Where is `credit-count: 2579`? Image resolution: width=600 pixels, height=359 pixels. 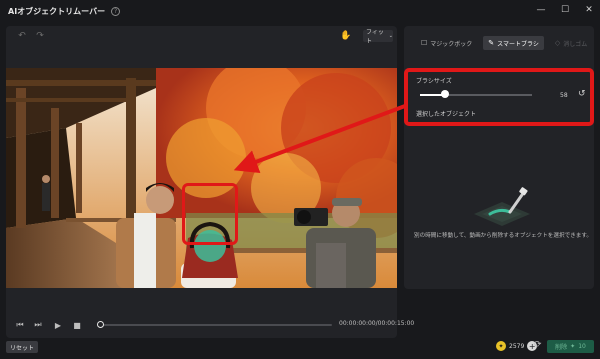
credit-count: 2579 is located at coordinates (517, 346).